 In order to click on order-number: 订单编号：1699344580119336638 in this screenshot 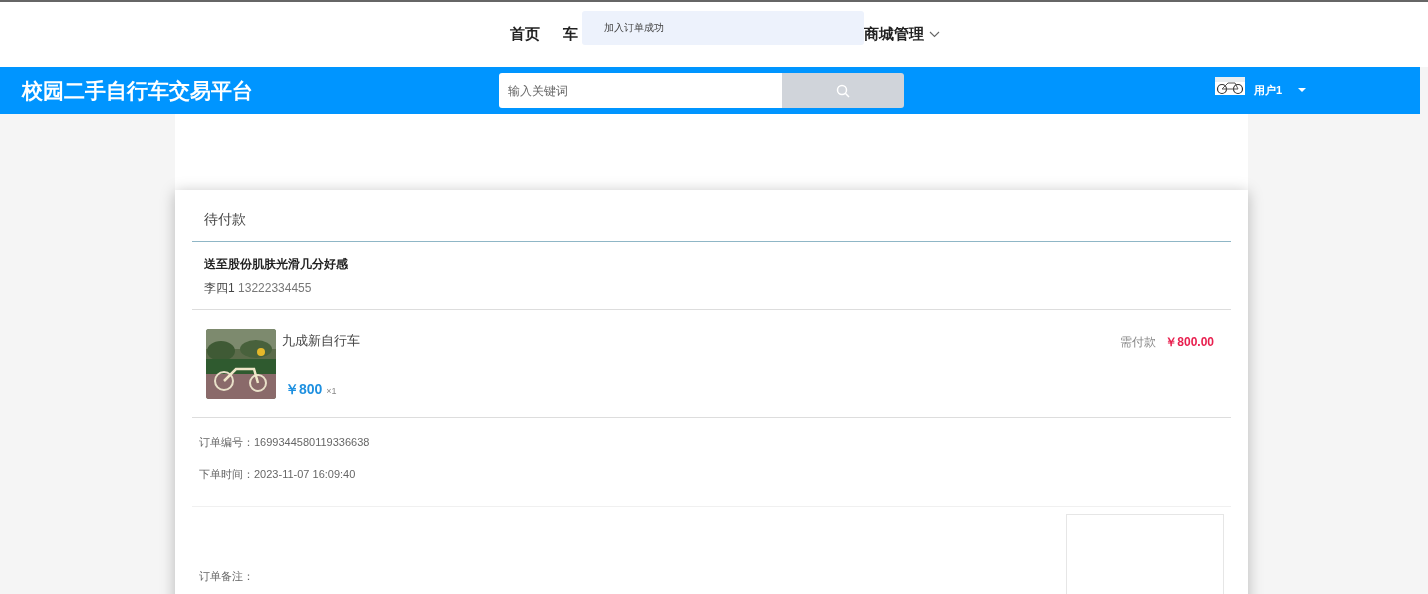, I will do `click(285, 442)`.